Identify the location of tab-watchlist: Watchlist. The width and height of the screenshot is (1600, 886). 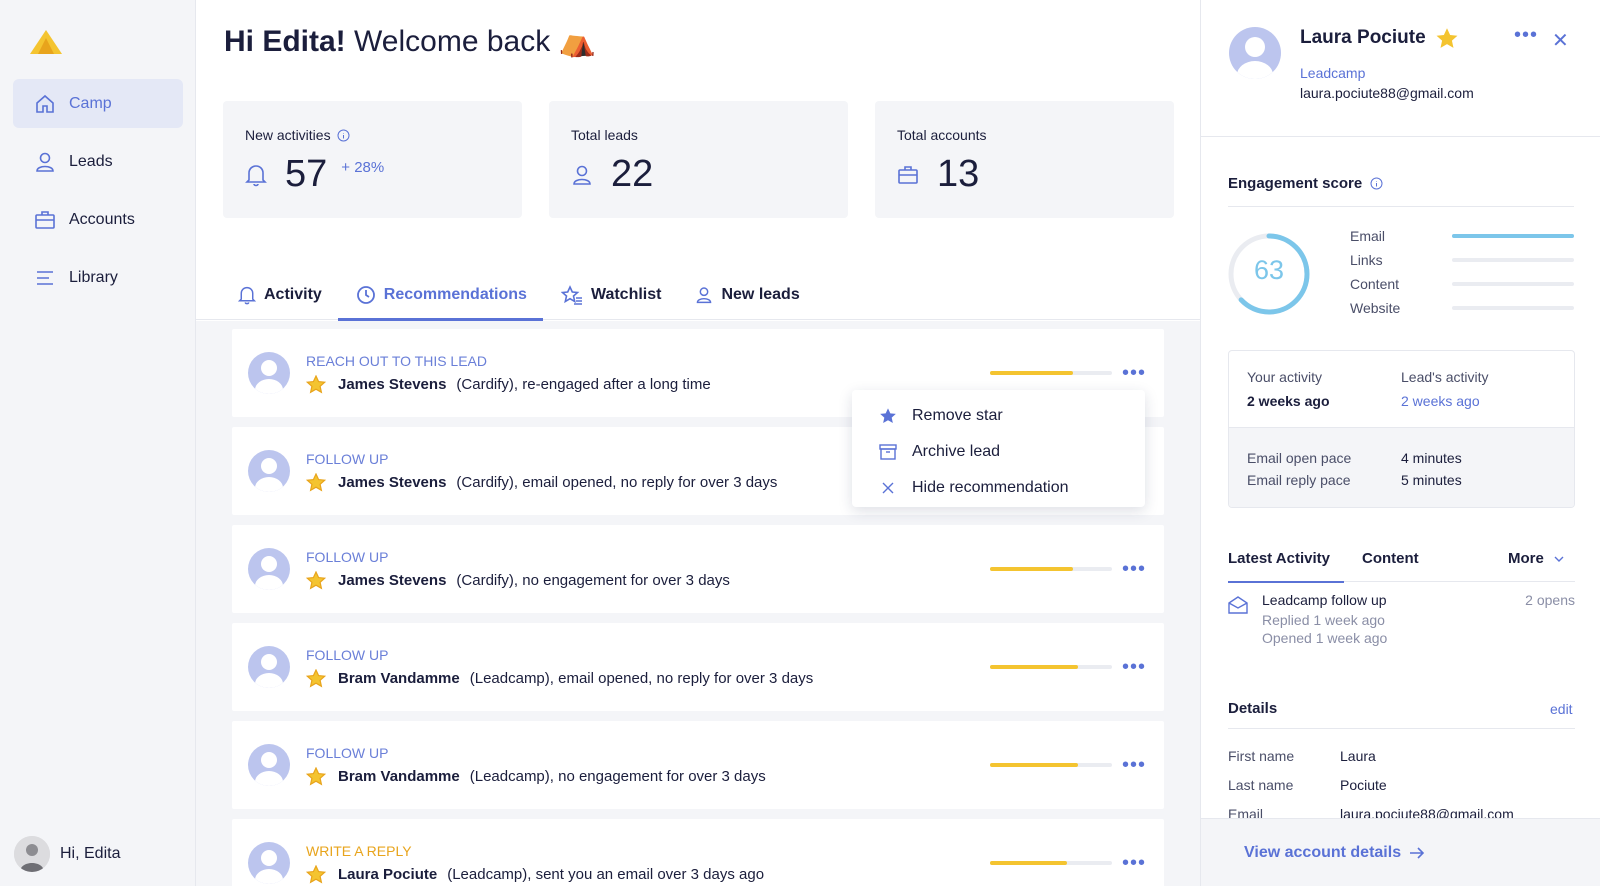
(611, 295).